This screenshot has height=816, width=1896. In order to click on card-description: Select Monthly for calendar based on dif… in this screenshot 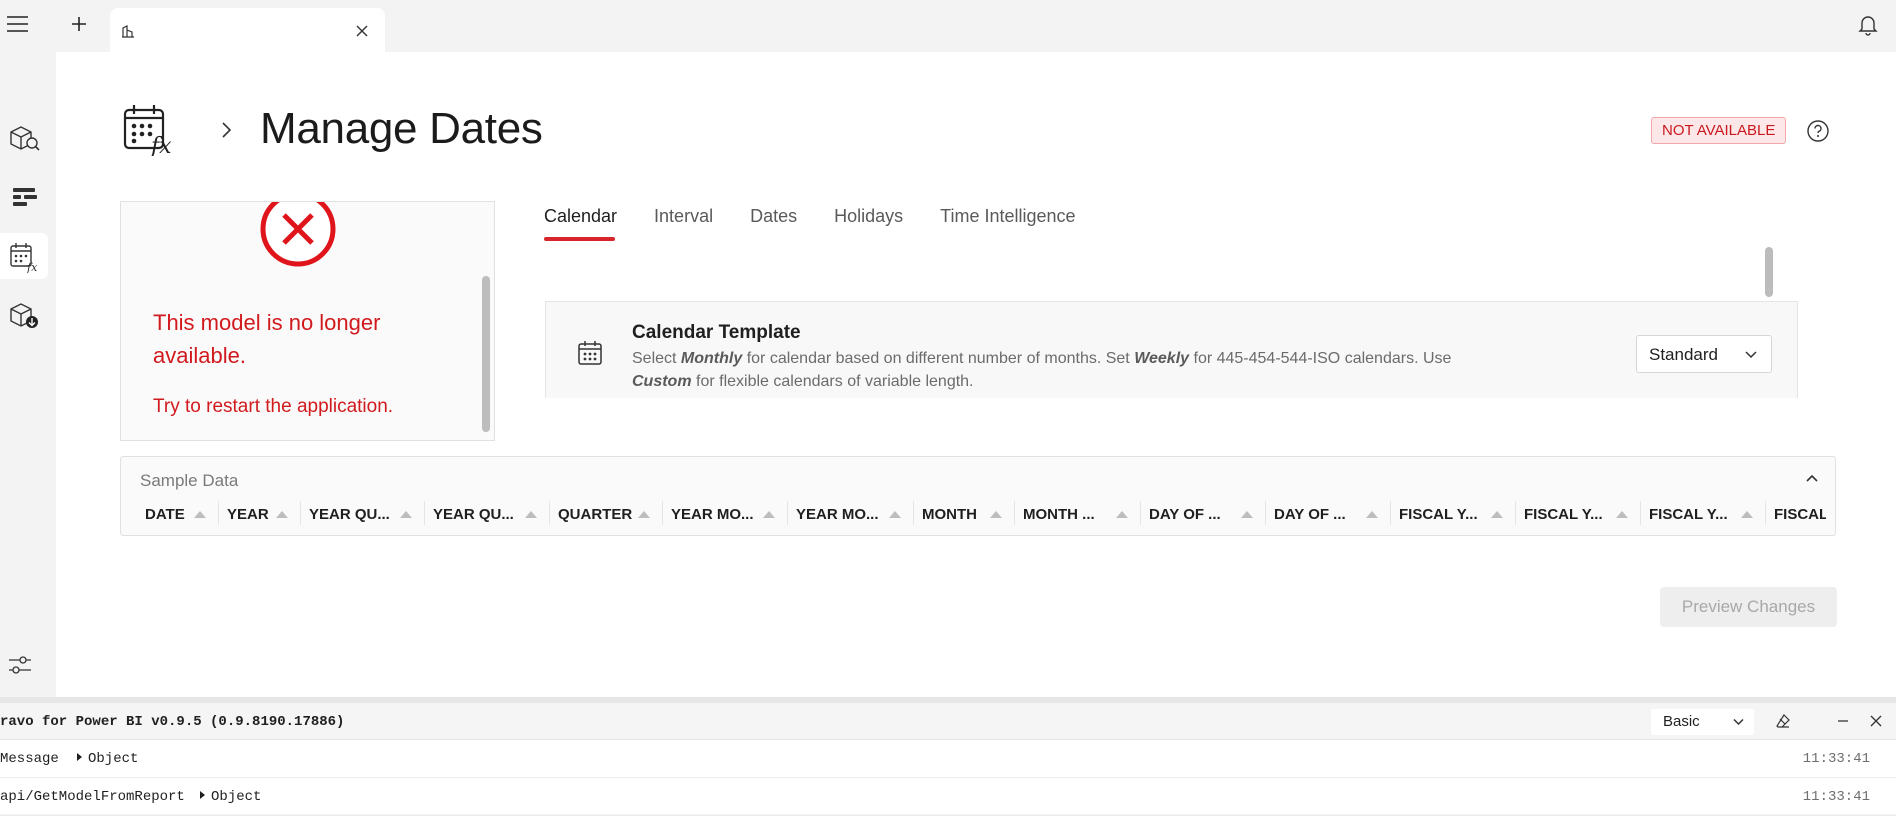, I will do `click(1042, 370)`.